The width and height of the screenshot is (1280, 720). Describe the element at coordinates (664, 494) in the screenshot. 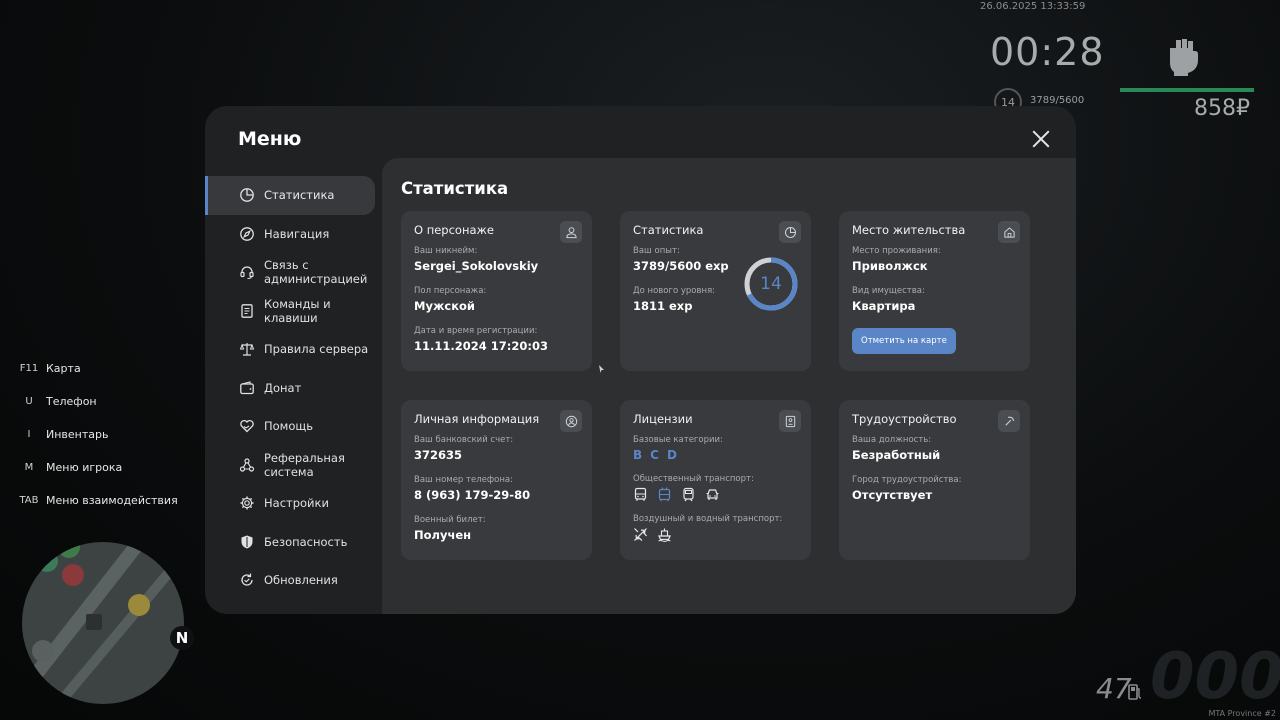

I see `trolleybus-icon` at that location.